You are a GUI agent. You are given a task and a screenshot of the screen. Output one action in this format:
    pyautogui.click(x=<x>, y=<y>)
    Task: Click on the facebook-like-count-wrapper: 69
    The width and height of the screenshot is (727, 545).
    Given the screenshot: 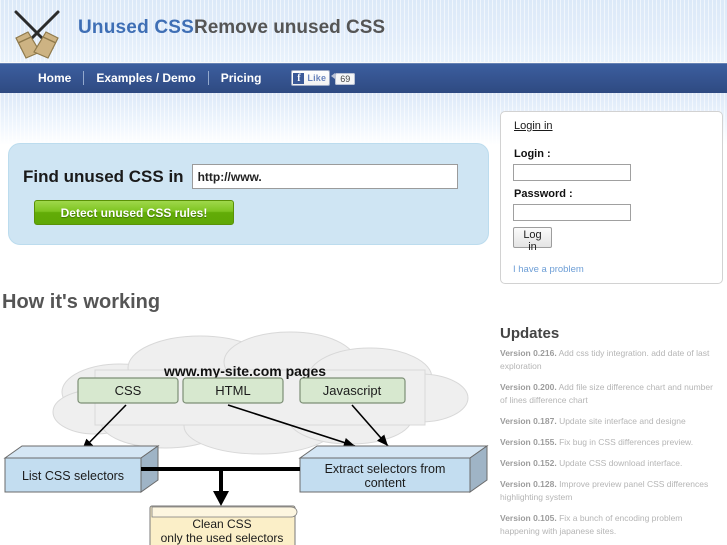 What is the action you would take?
    pyautogui.click(x=343, y=78)
    